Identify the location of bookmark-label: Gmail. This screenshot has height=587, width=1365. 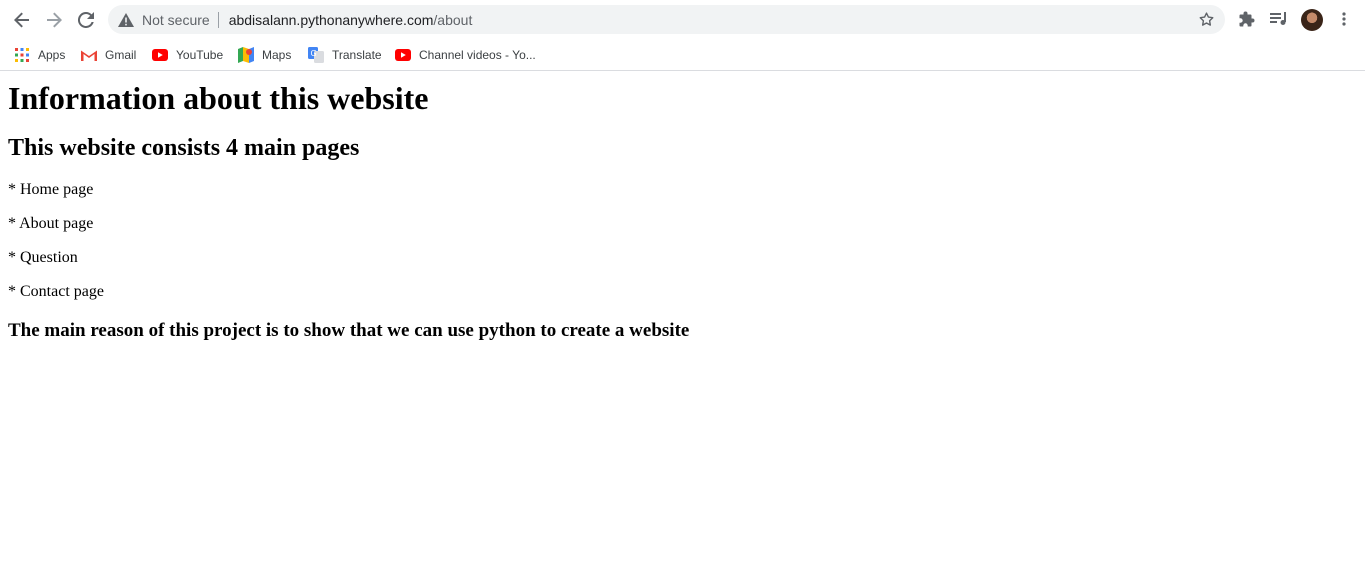
(121, 55).